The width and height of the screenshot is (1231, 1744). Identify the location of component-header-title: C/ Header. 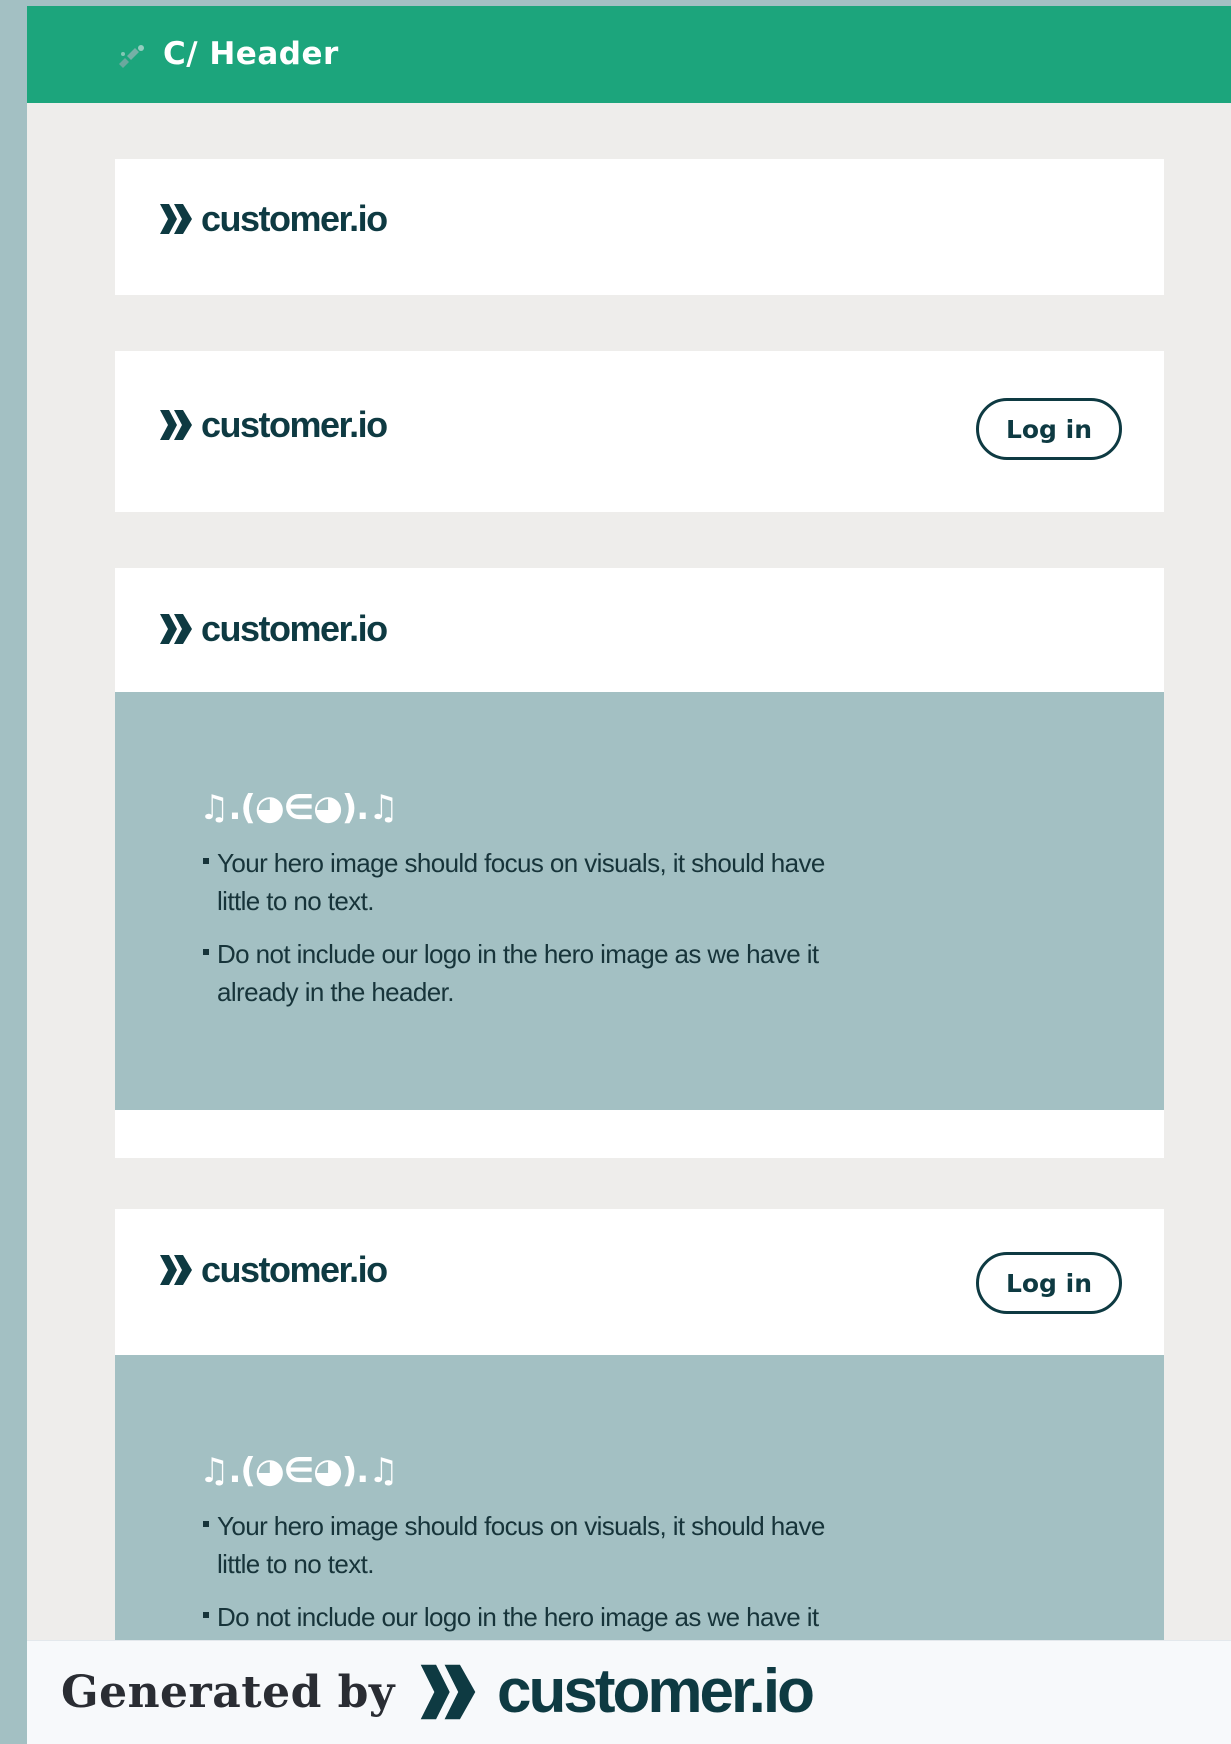
(251, 54).